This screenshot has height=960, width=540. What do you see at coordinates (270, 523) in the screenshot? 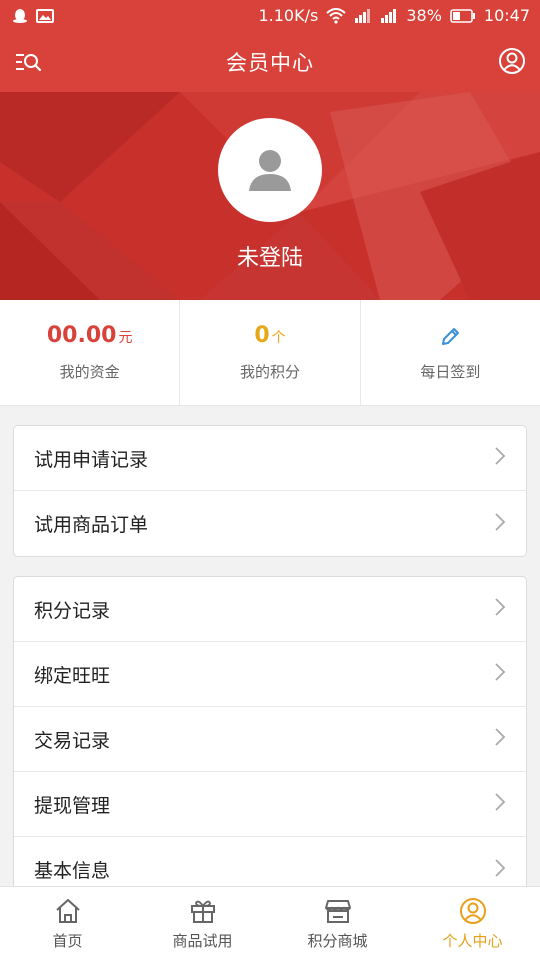
I see `menu-item-trial-orders: 试用商品订单` at bounding box center [270, 523].